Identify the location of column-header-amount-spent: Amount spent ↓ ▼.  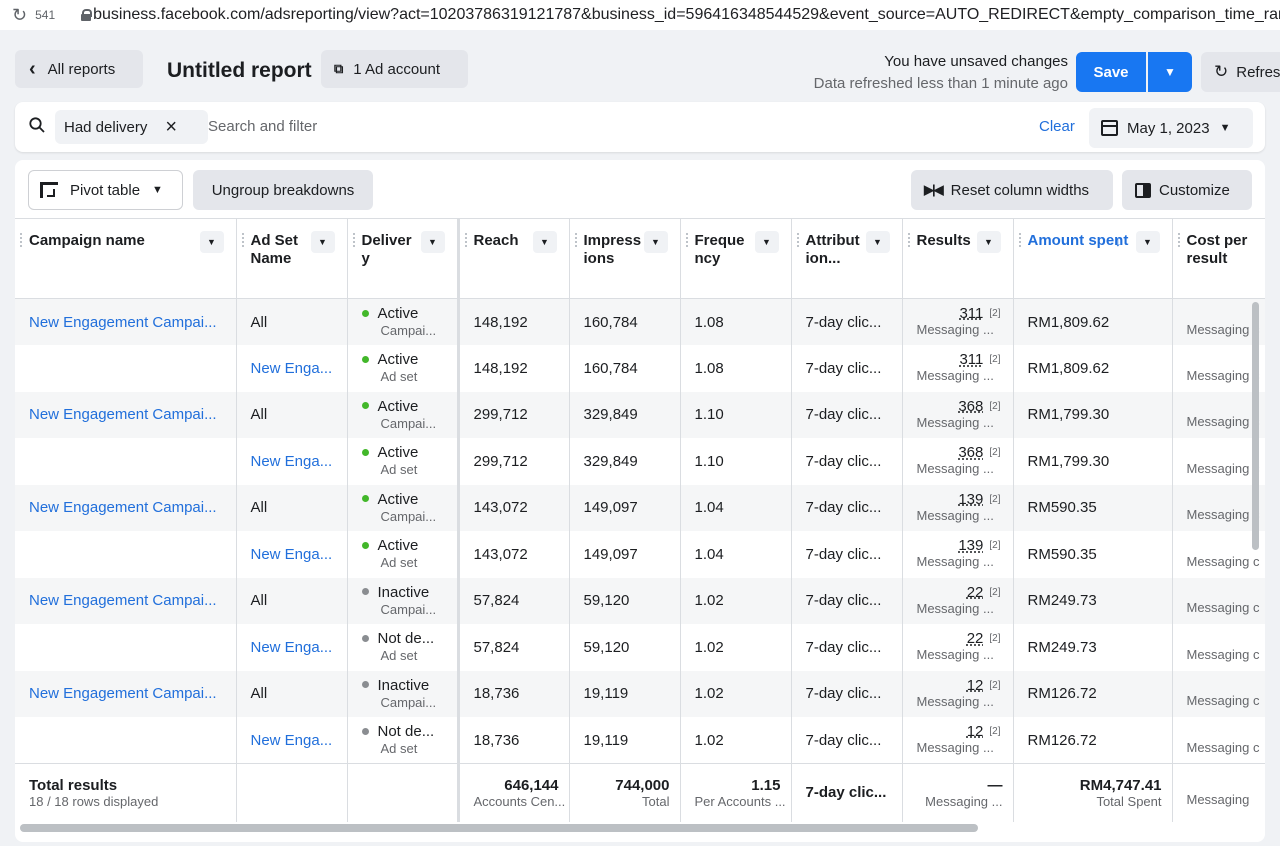
(1093, 258).